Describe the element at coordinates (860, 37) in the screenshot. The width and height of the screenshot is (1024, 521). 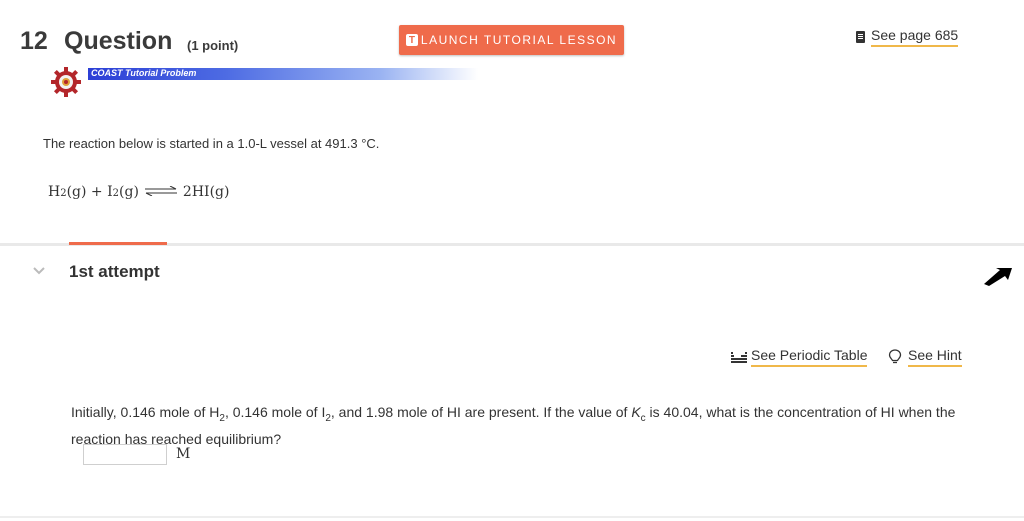
I see `book-icon` at that location.